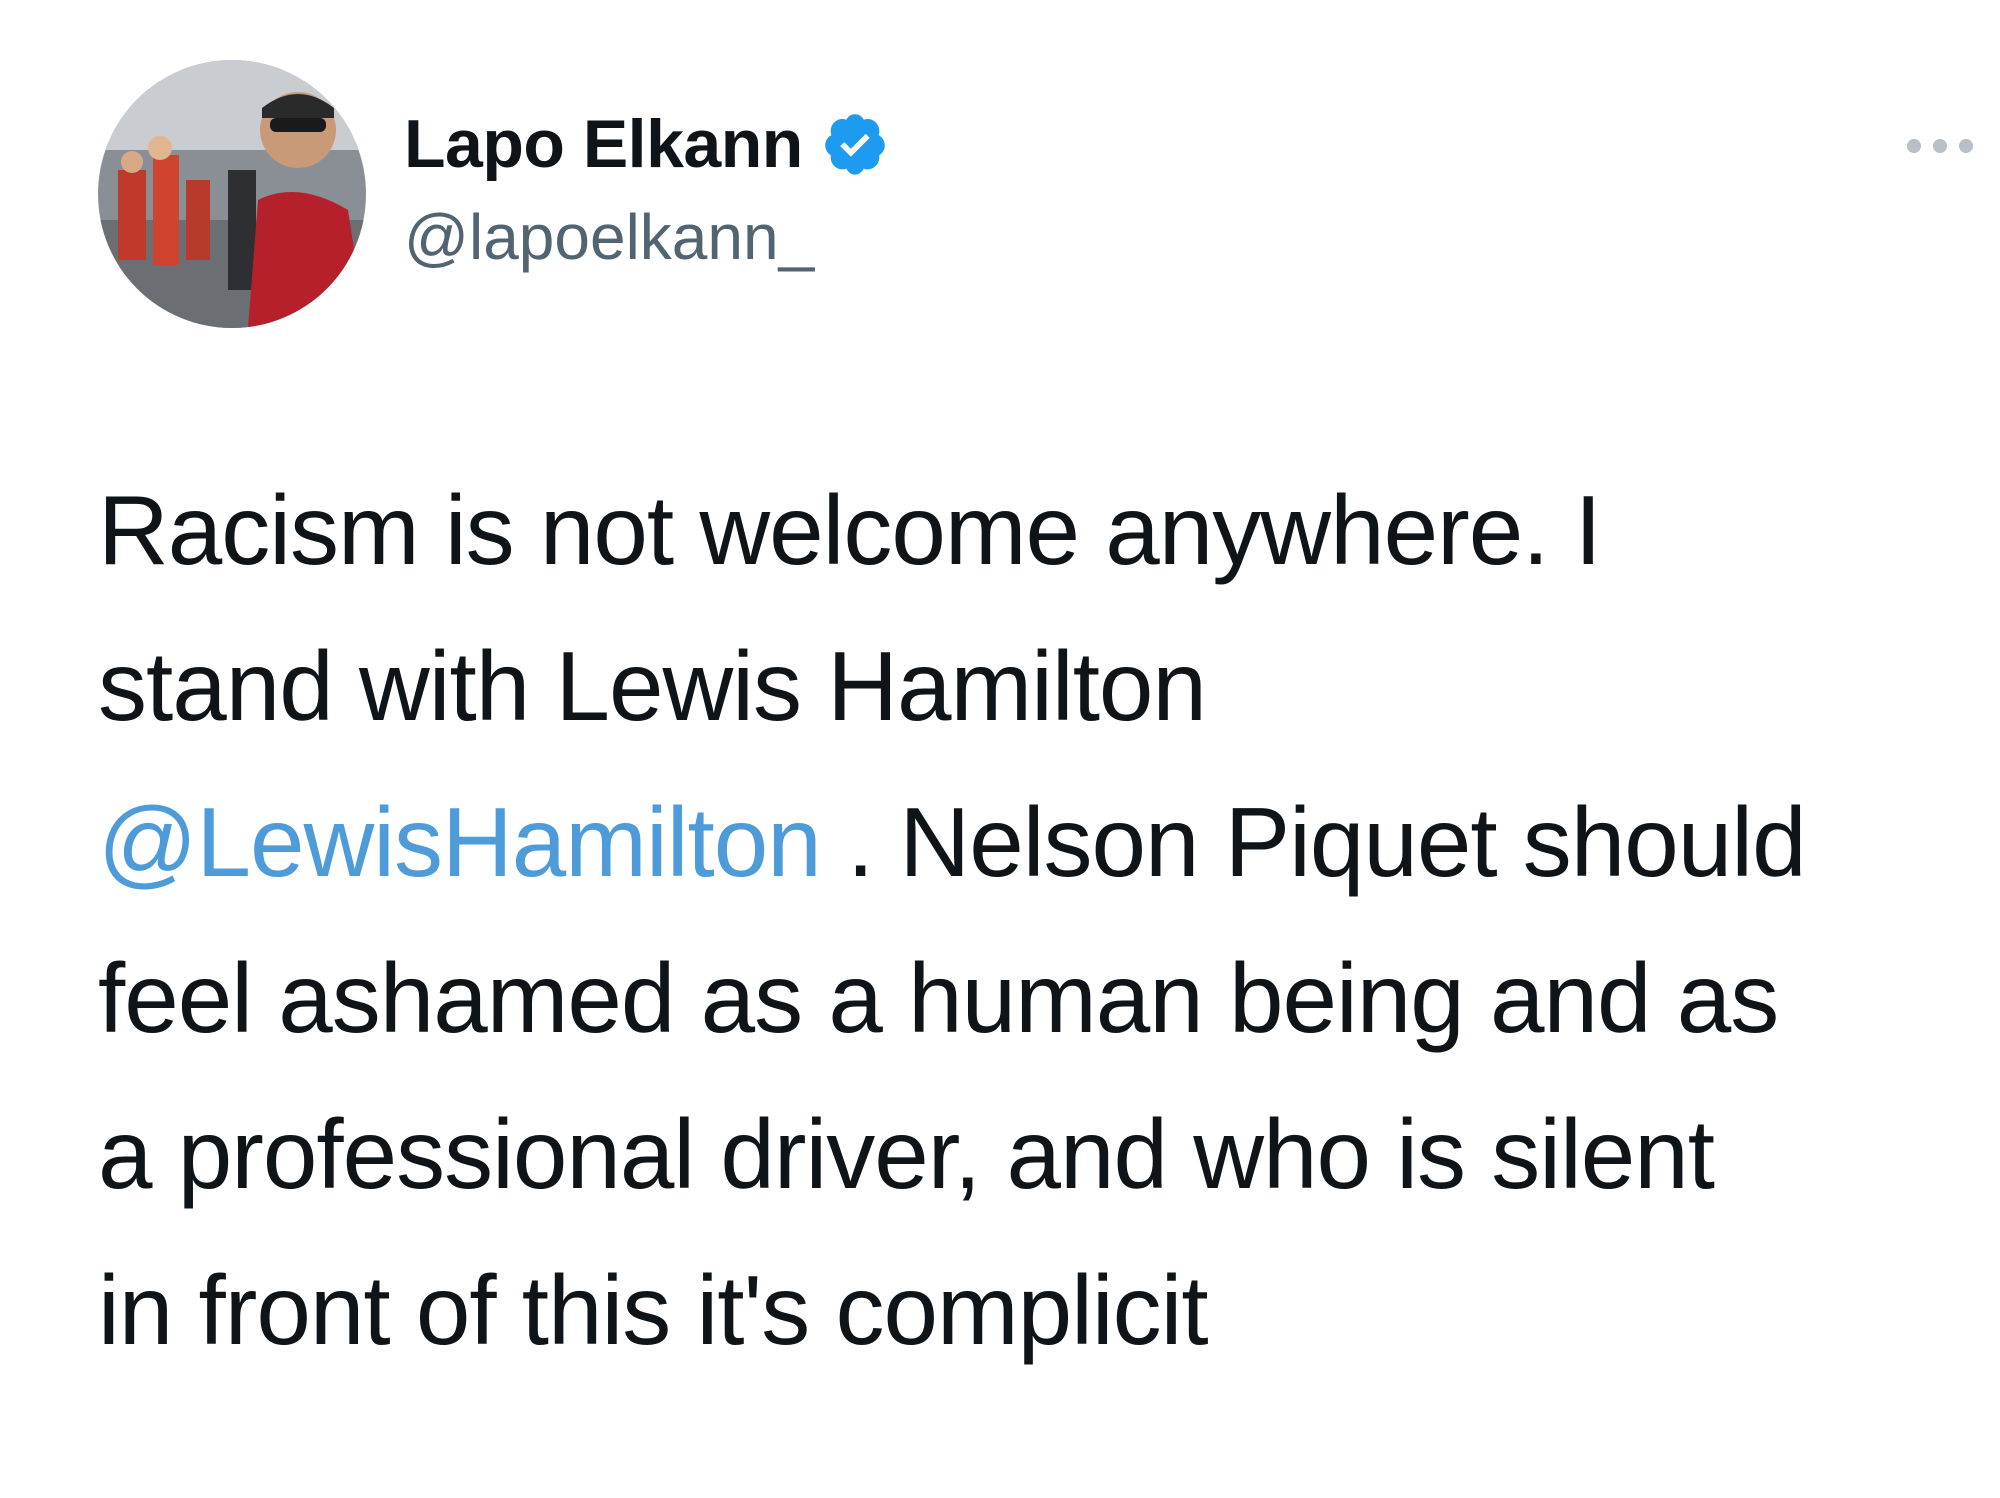  I want to click on tweet-text-line: @LewisHamilton . Nelson Piquet should, so click(1038, 842).